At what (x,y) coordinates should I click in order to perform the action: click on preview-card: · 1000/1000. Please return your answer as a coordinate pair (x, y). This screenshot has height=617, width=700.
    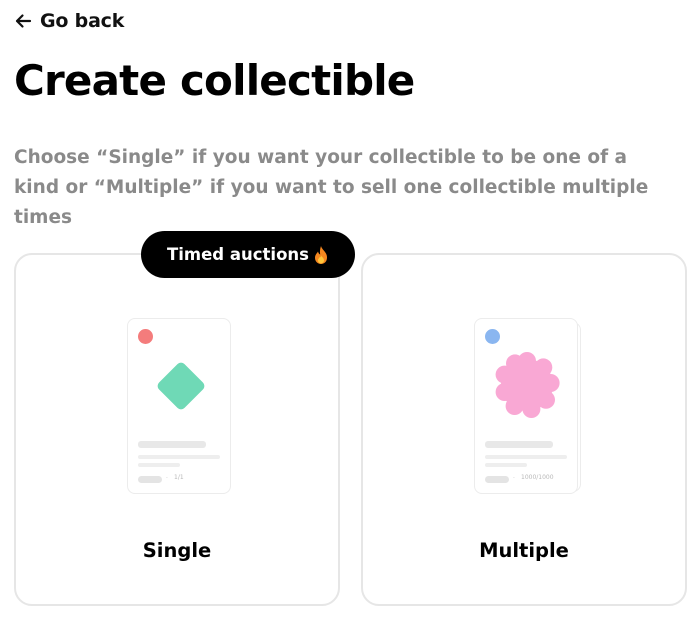
    Looking at the image, I should click on (526, 406).